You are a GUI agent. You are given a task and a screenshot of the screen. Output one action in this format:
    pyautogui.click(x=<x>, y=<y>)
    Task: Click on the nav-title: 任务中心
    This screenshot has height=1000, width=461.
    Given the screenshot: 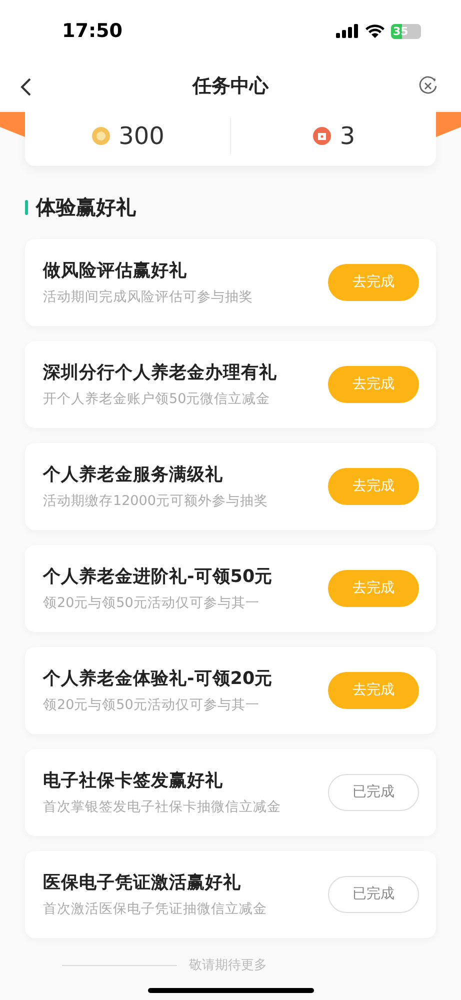 What is the action you would take?
    pyautogui.click(x=230, y=86)
    